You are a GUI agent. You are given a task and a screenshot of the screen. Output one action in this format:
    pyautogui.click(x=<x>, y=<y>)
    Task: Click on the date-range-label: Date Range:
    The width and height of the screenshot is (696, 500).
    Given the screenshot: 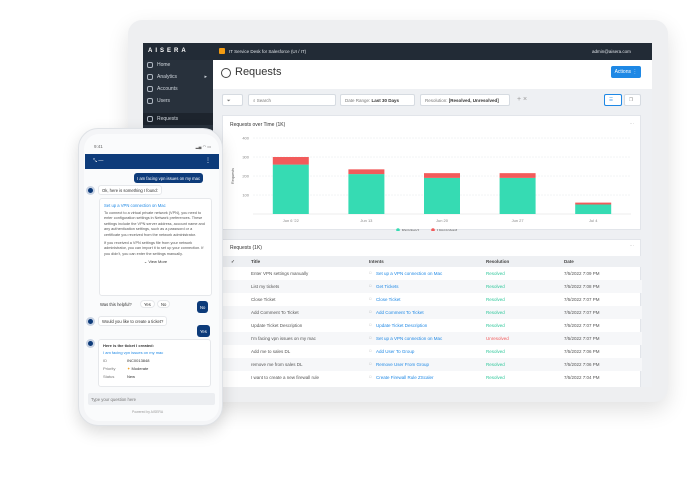 What is the action you would take?
    pyautogui.click(x=358, y=100)
    